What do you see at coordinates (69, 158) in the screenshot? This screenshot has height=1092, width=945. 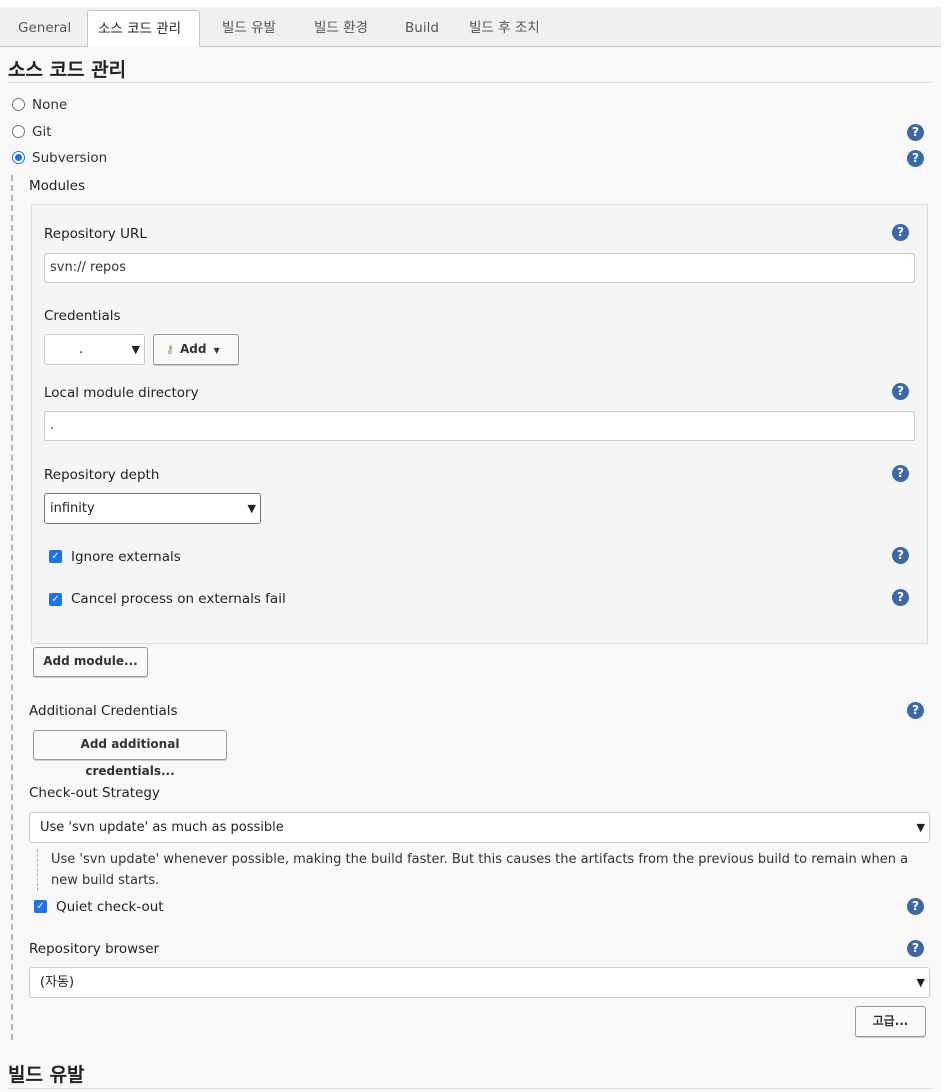 I see `radio-subversion-label: Subversion` at bounding box center [69, 158].